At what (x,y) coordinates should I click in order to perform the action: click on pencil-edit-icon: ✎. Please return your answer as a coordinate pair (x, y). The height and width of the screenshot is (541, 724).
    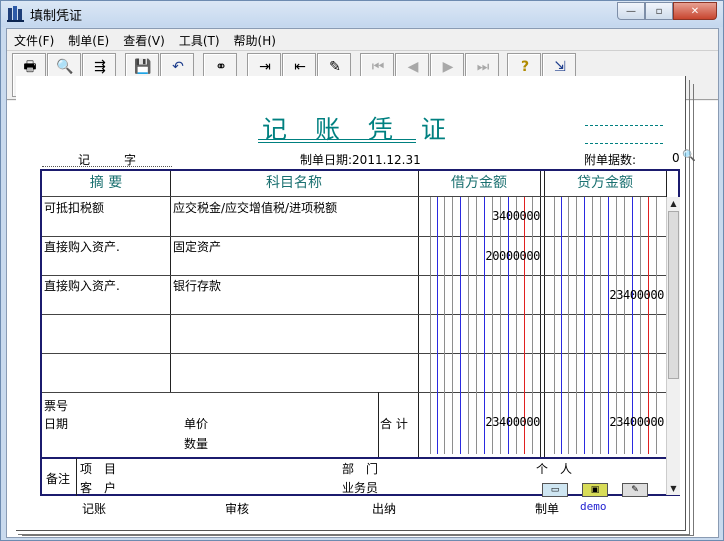
    Looking at the image, I should click on (635, 490).